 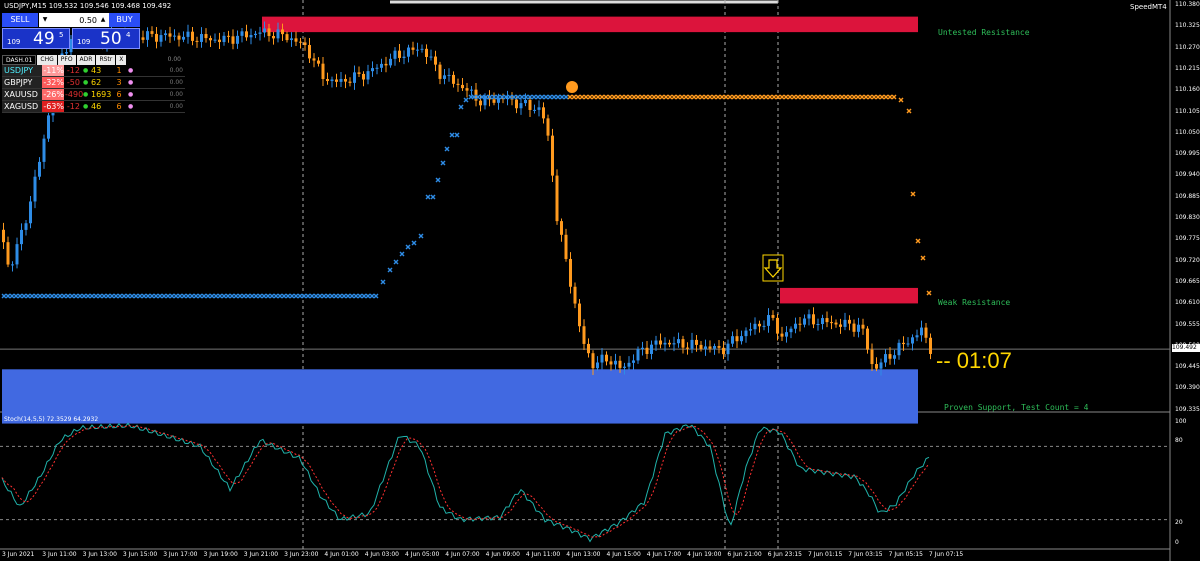 What do you see at coordinates (103, 20) in the screenshot?
I see `lot-increase-icon: ▲` at bounding box center [103, 20].